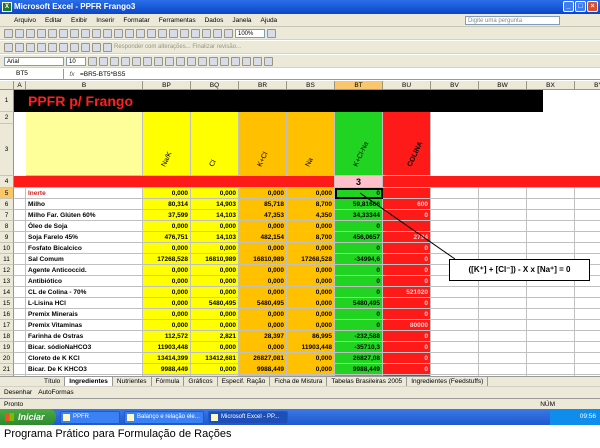 The width and height of the screenshot is (600, 448). I want to click on help-icon, so click(271, 33).